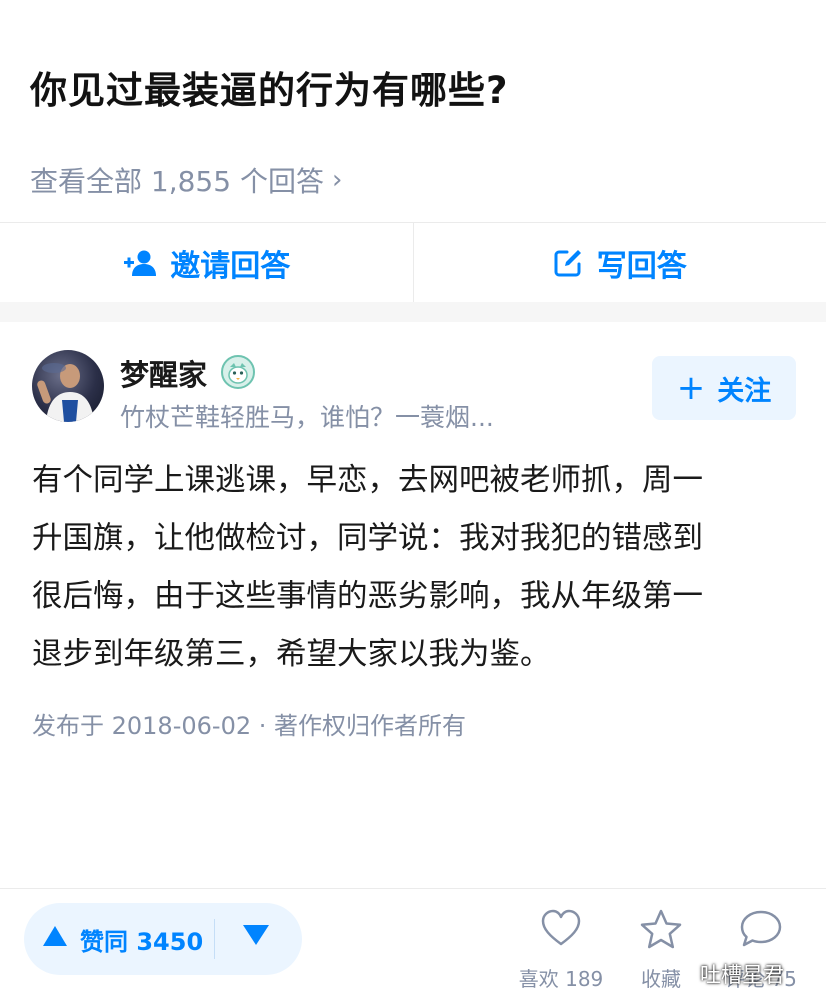 The height and width of the screenshot is (1008, 826). I want to click on like-label: 喜欢 189, so click(561, 979).